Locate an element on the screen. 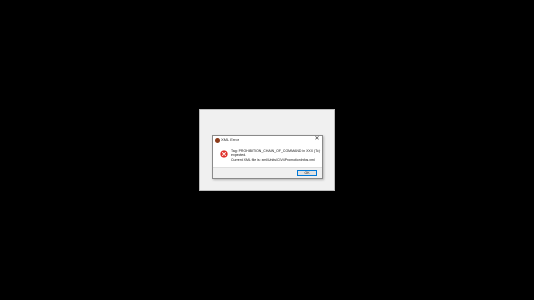  error-icon is located at coordinates (224, 154).